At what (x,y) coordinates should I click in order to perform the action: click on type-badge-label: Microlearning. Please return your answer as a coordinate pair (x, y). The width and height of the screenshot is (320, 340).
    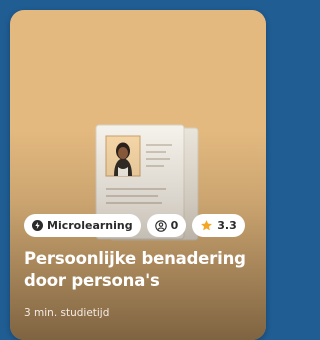
    Looking at the image, I should click on (90, 225).